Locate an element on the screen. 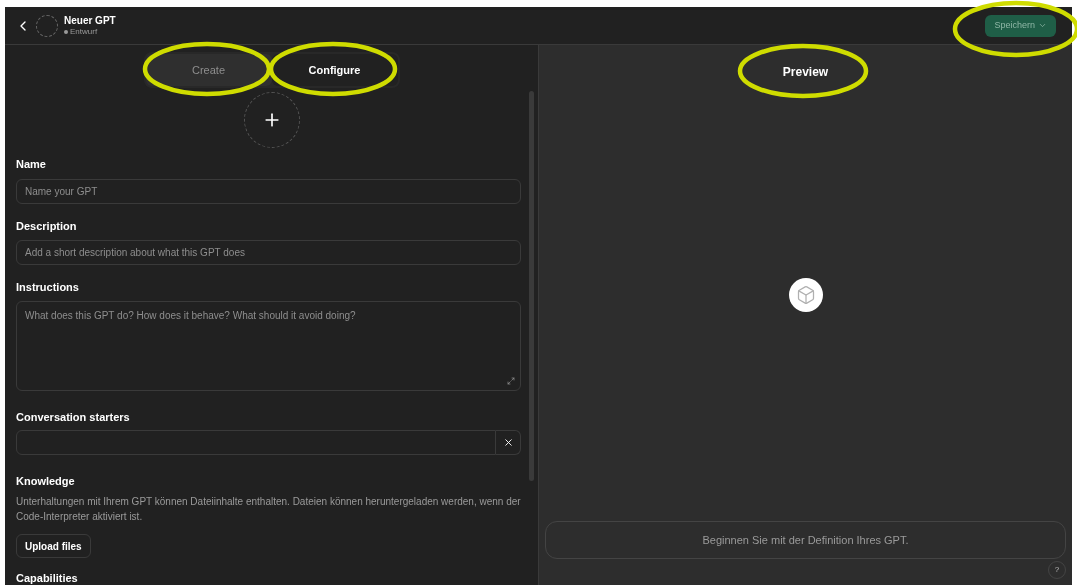  expand-icon is located at coordinates (511, 380).